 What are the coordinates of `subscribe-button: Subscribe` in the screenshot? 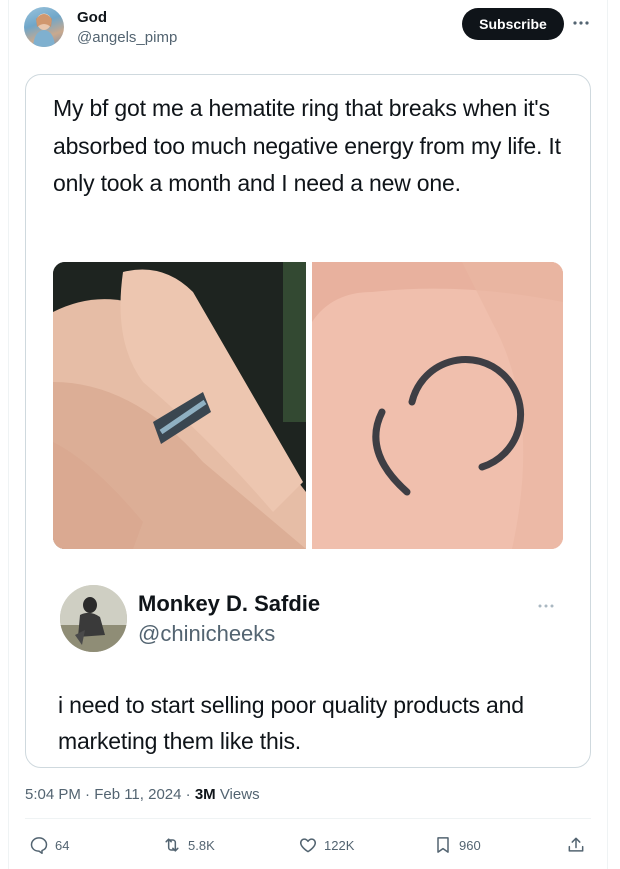 It's located at (513, 24).